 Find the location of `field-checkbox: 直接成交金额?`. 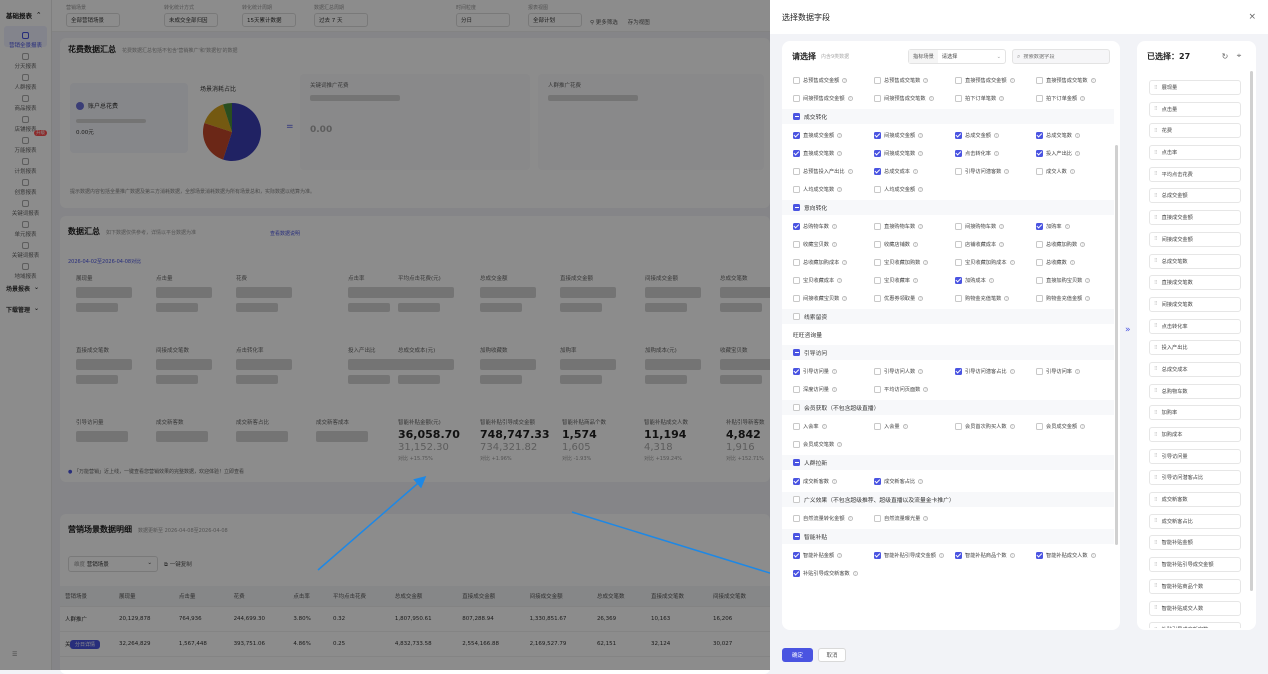

field-checkbox: 直接成交金额? is located at coordinates (833, 135).